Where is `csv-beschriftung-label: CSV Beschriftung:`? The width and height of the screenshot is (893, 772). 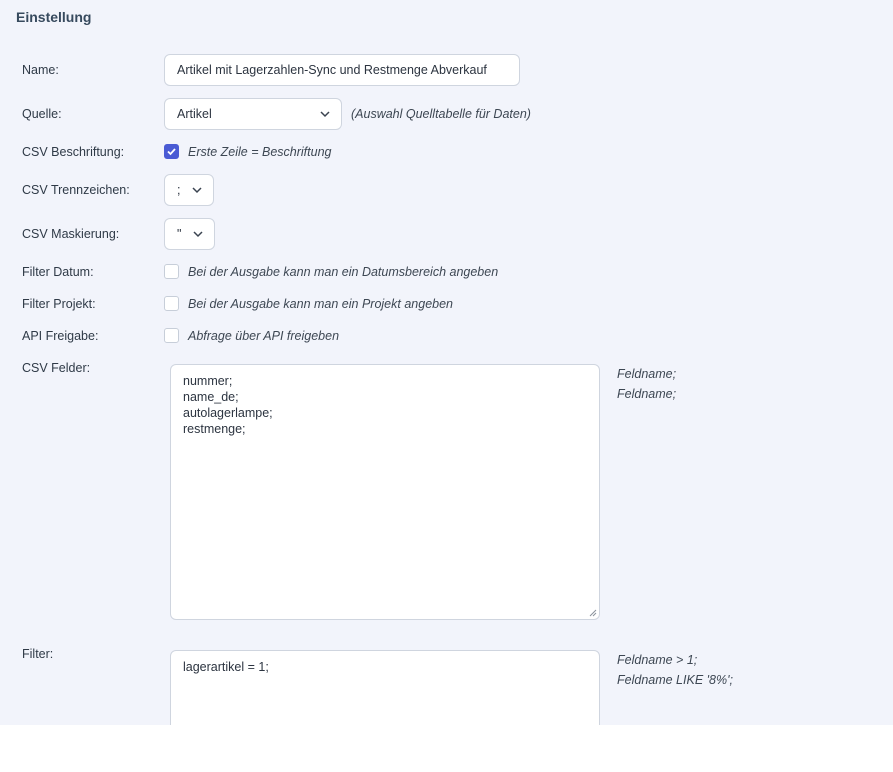 csv-beschriftung-label: CSV Beschriftung: is located at coordinates (73, 152).